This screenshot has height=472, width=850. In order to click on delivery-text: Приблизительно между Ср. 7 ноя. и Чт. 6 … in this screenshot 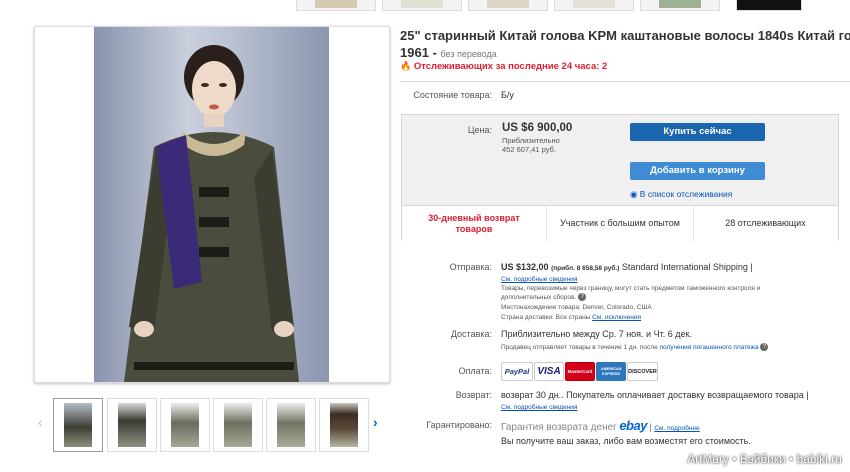, I will do `click(596, 334)`.